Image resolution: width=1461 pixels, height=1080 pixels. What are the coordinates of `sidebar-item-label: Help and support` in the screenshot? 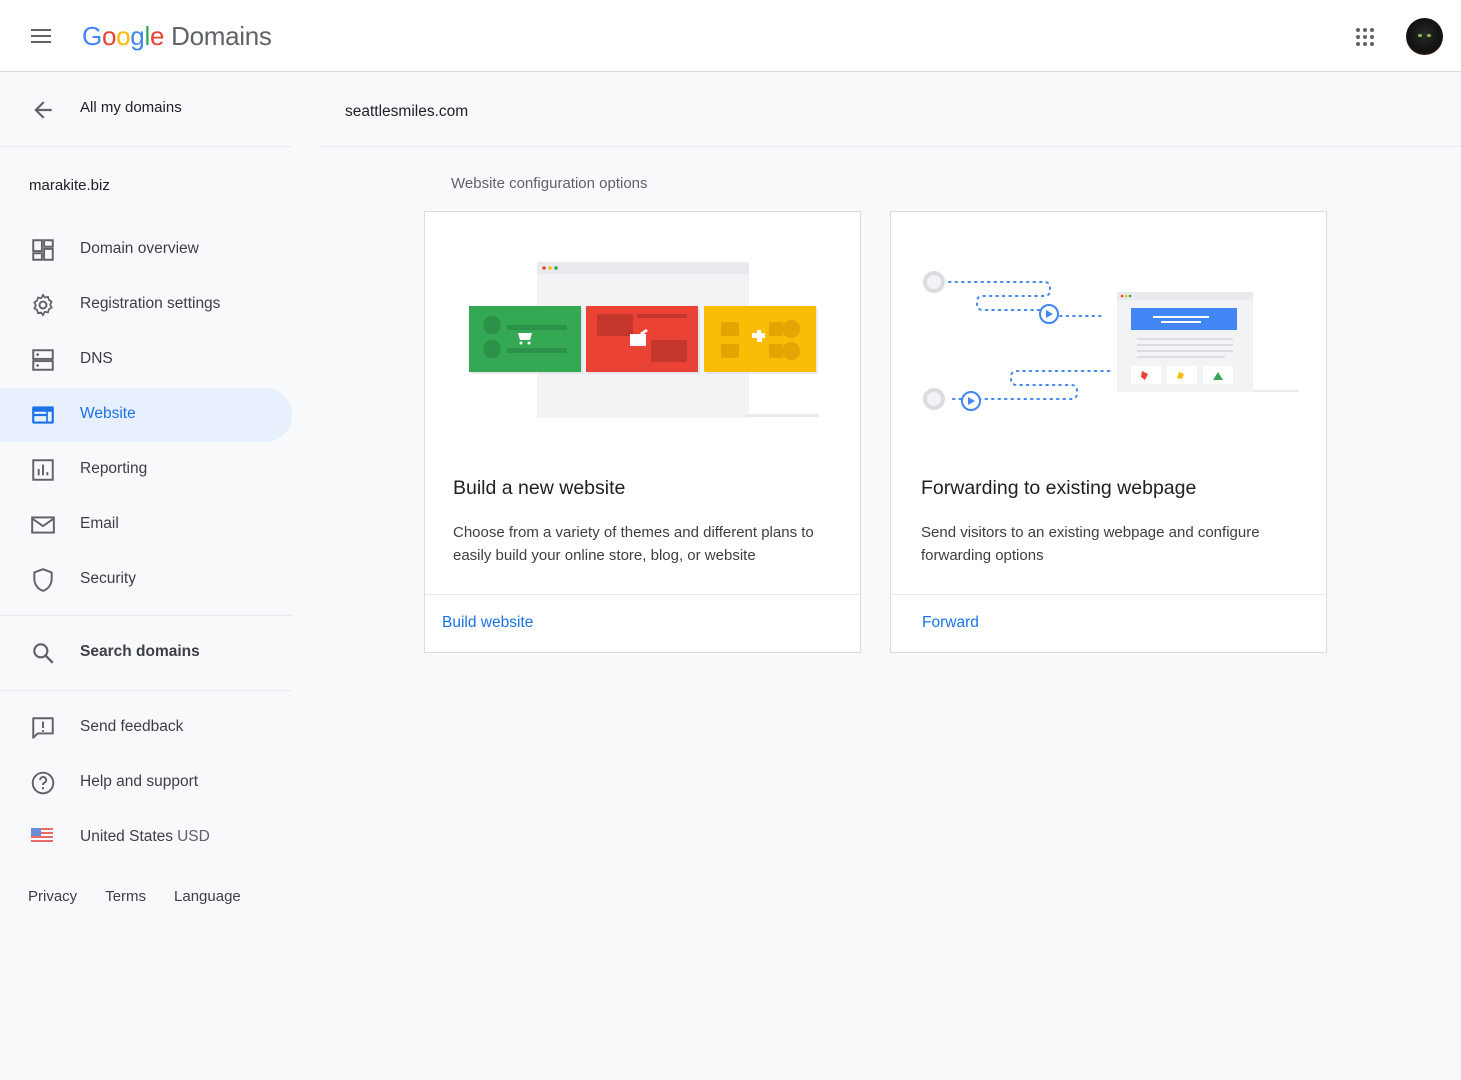 It's located at (139, 781).